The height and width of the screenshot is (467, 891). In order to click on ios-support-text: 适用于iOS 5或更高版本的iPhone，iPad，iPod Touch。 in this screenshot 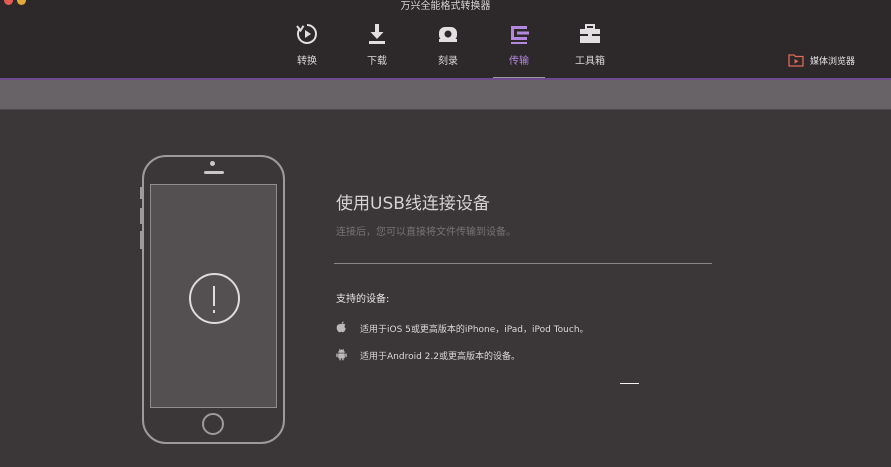, I will do `click(474, 330)`.